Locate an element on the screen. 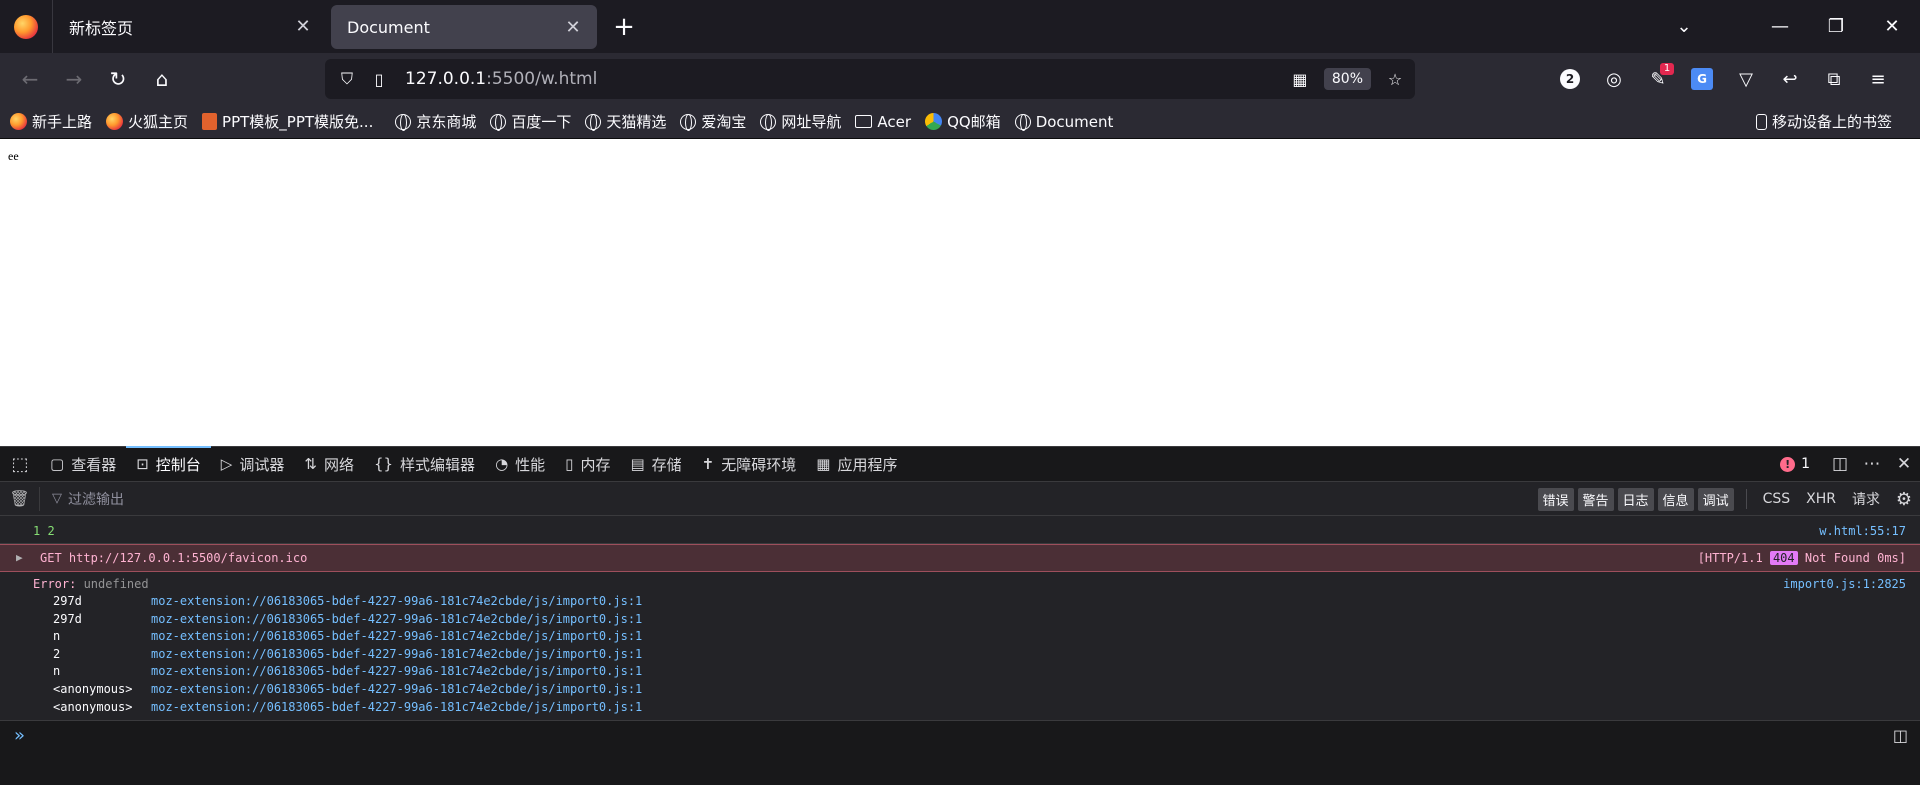  qr-code-icon: ▦ is located at coordinates (1300, 79).